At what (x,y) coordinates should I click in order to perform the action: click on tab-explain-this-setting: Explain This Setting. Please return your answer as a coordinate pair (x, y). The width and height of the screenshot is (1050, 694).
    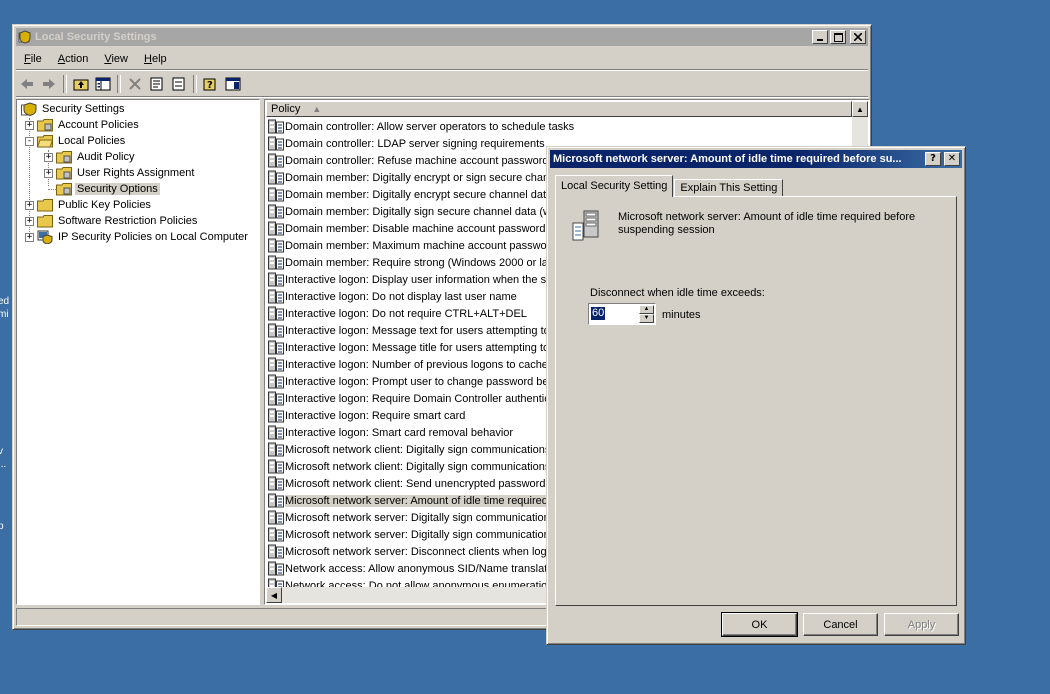
    Looking at the image, I should click on (729, 188).